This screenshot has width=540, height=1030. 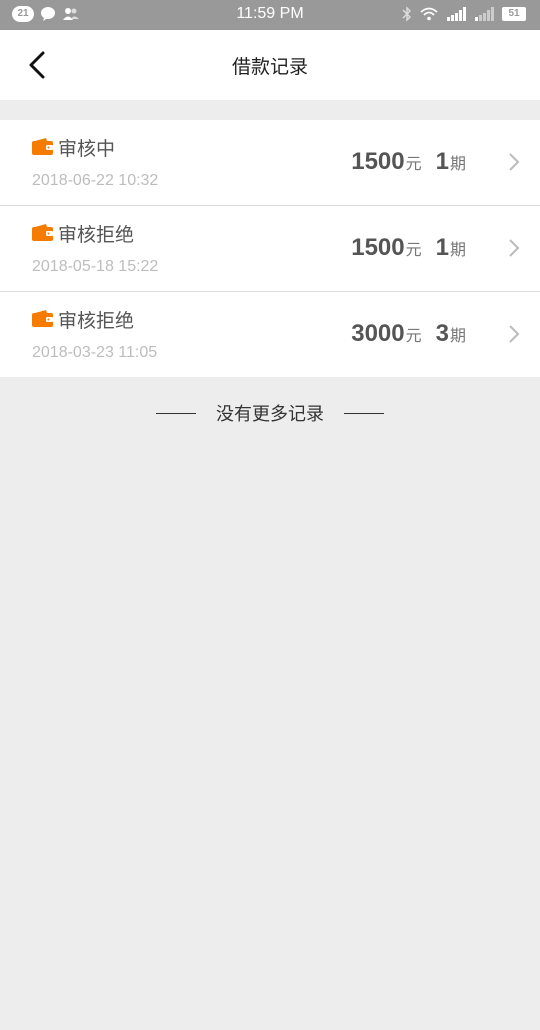 I want to click on record-date: 2018-03-23 11:05, so click(x=95, y=352).